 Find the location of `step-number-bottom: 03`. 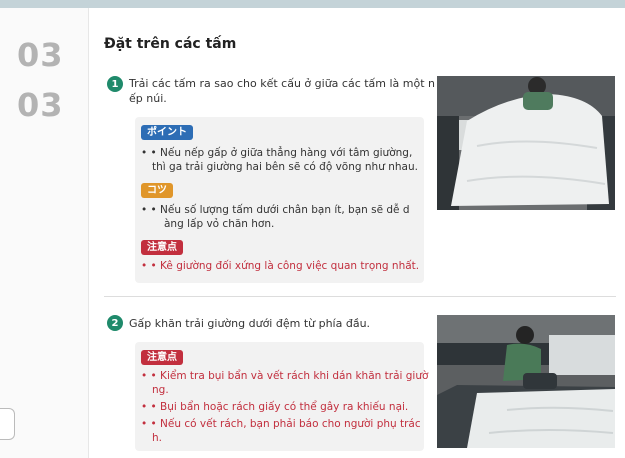

step-number-bottom: 03 is located at coordinates (40, 105).